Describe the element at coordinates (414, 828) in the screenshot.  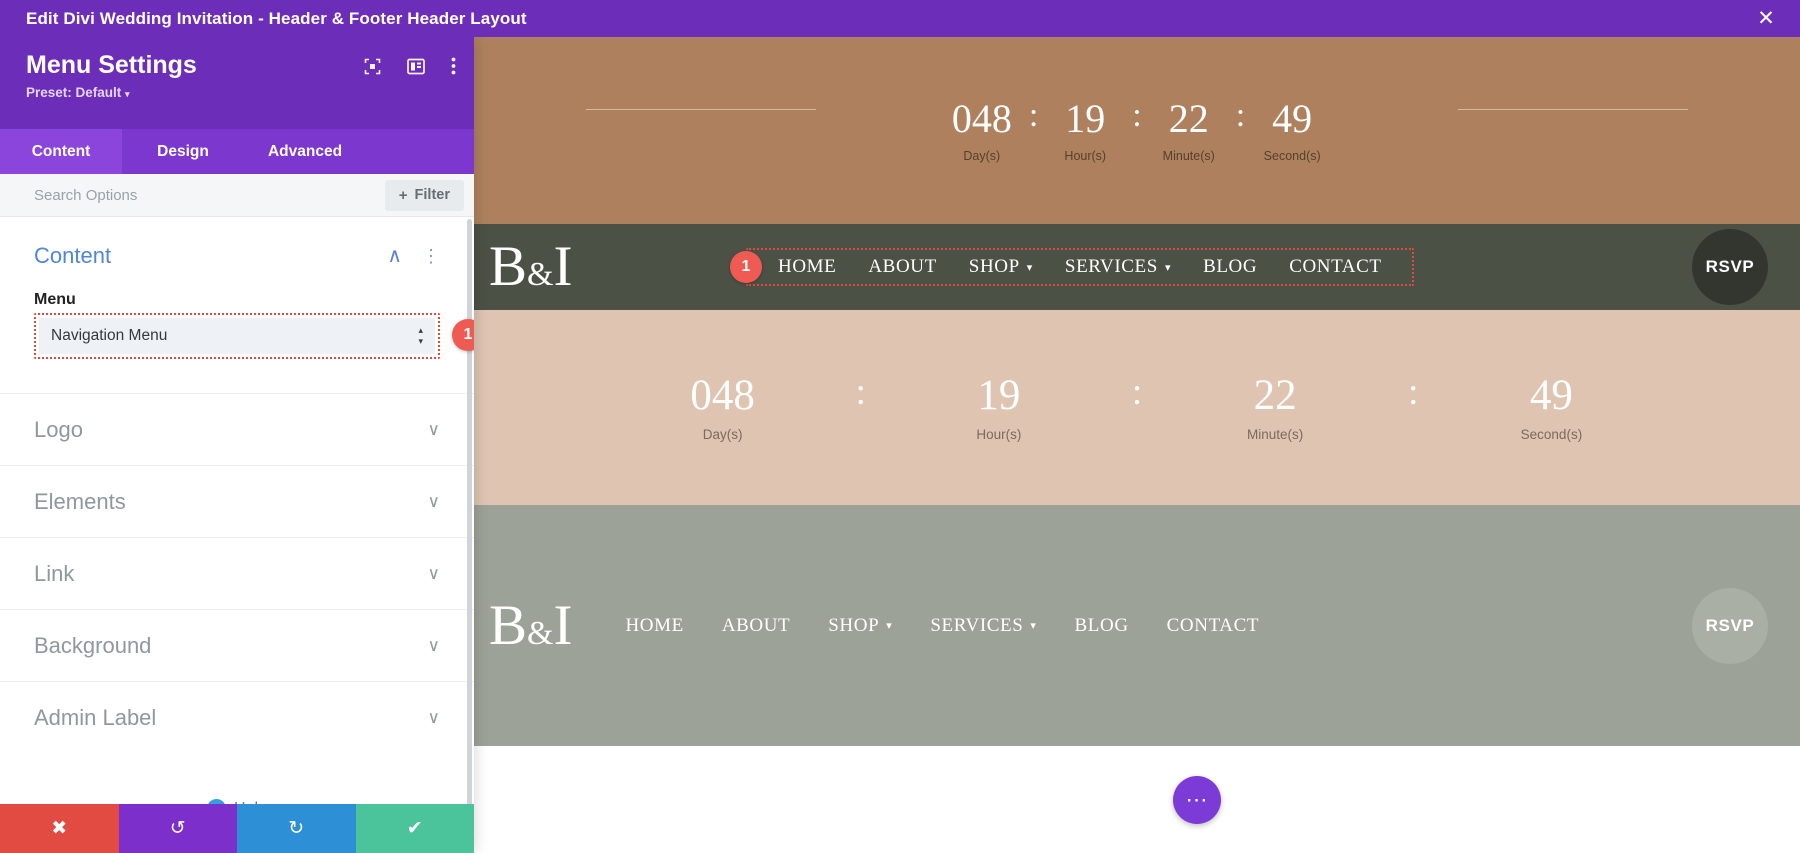
I see `save-button: ✔` at that location.